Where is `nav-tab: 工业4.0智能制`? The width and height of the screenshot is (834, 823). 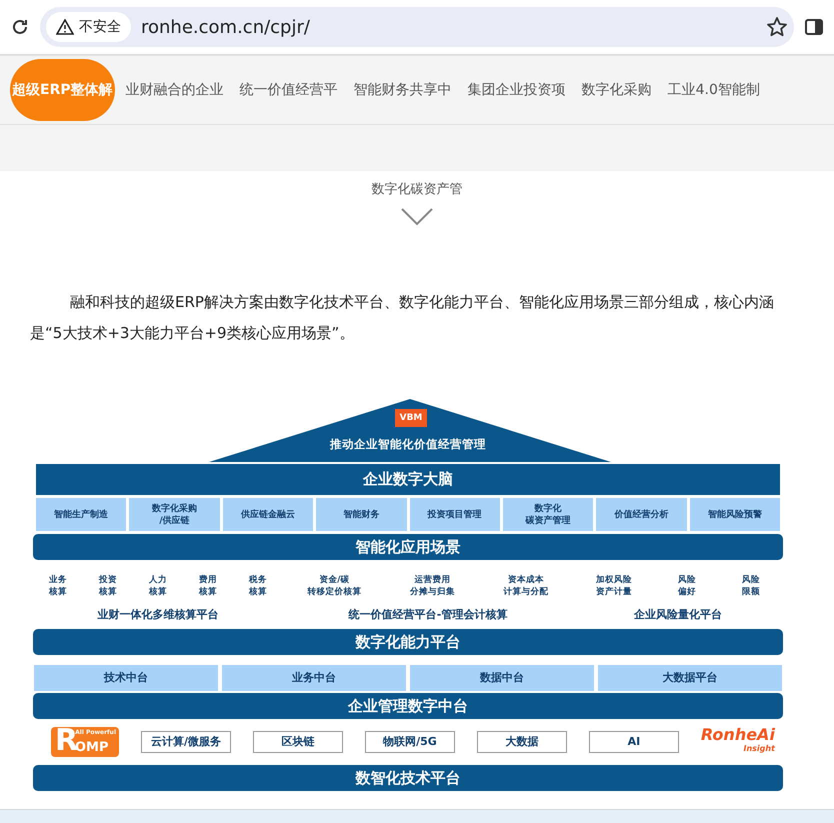 nav-tab: 工业4.0智能制 is located at coordinates (713, 90).